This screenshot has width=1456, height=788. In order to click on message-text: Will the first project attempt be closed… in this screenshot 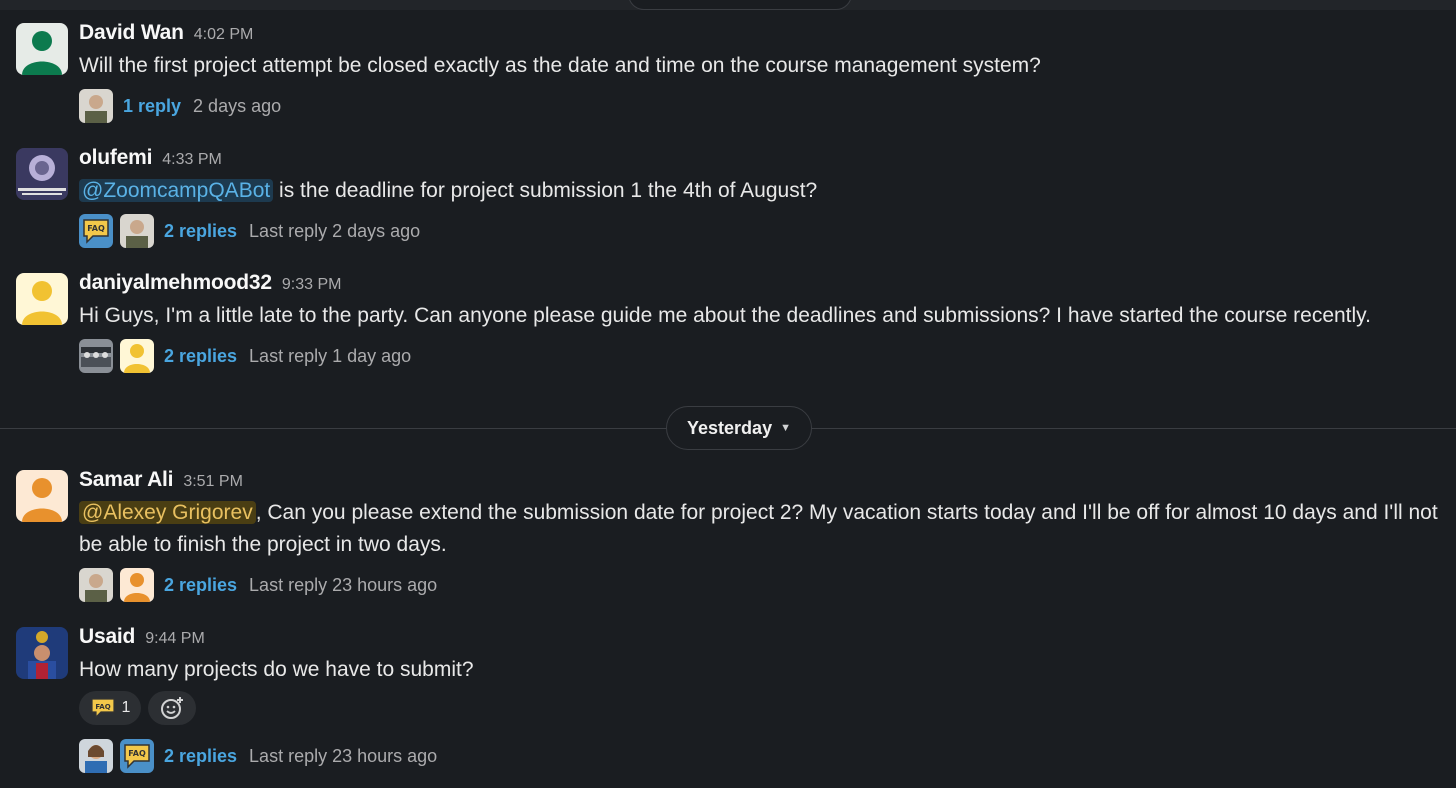, I will do `click(560, 65)`.